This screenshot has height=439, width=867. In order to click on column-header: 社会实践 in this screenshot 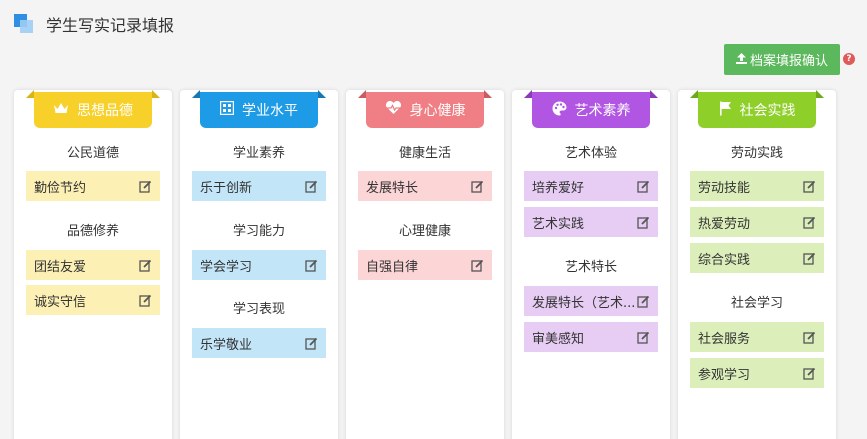, I will do `click(757, 109)`.